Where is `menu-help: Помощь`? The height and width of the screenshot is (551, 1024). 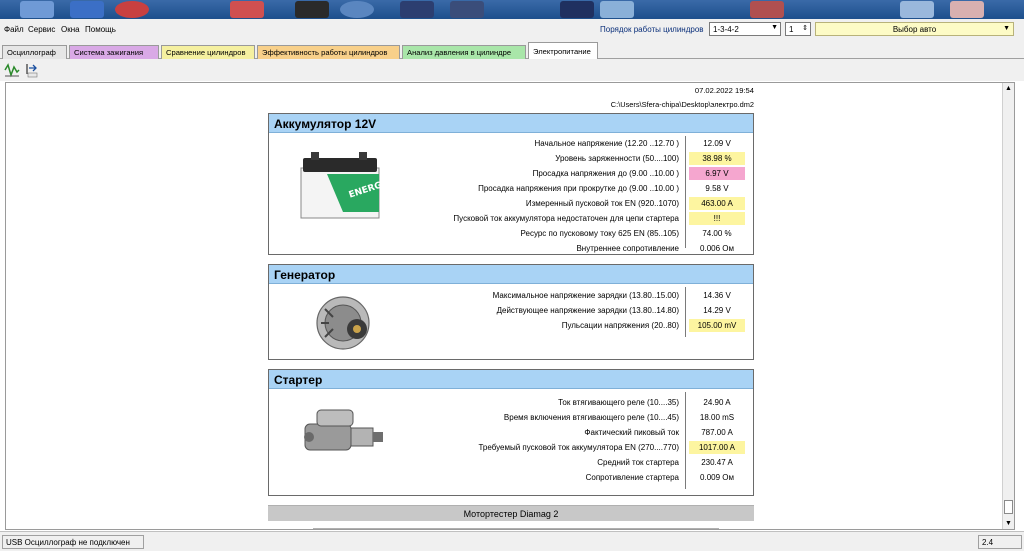
menu-help: Помощь is located at coordinates (100, 29).